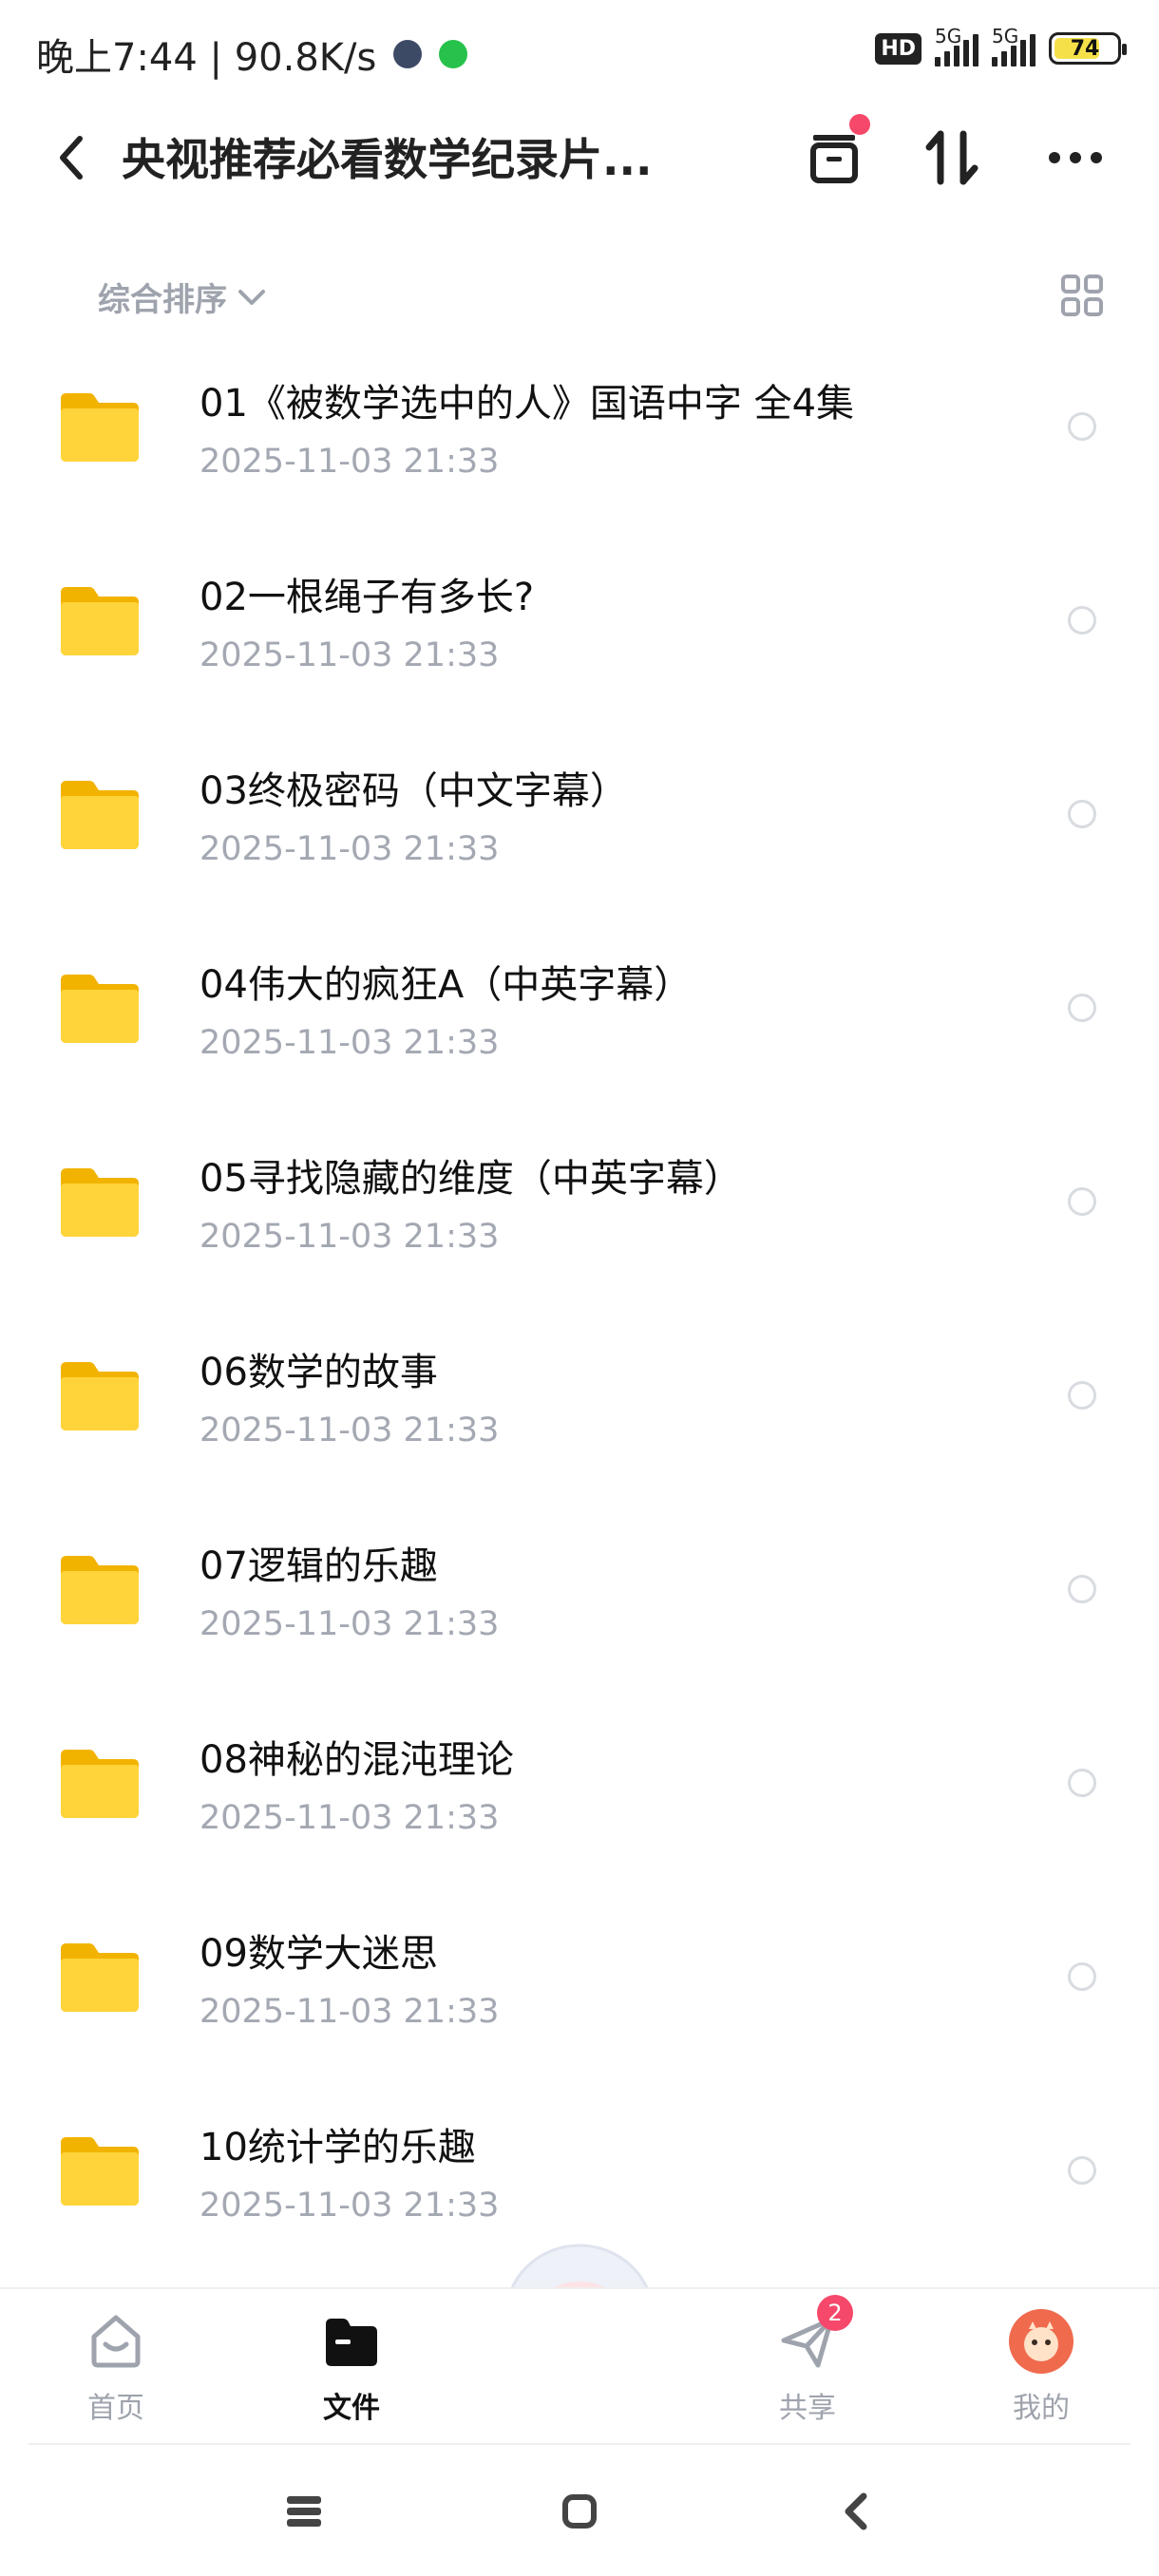 This screenshot has height=2576, width=1159. Describe the element at coordinates (319, 1566) in the screenshot. I see `file-name: 07逻辑的乐趣` at that location.